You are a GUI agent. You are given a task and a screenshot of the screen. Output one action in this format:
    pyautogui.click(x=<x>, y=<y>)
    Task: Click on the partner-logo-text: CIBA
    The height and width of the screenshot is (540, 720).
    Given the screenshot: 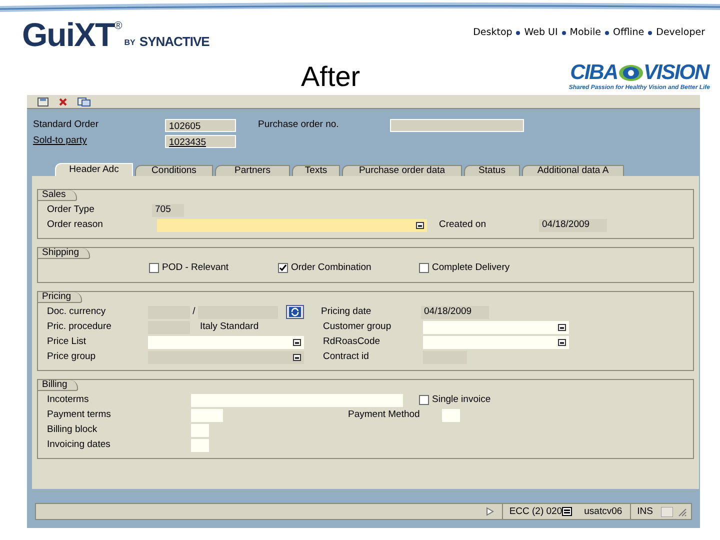 What is the action you would take?
    pyautogui.click(x=594, y=73)
    